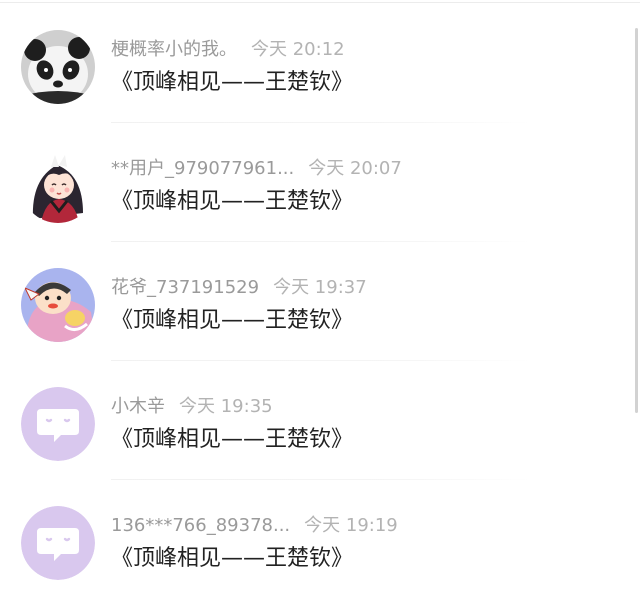 The width and height of the screenshot is (640, 599). I want to click on scrollbar, so click(636, 220).